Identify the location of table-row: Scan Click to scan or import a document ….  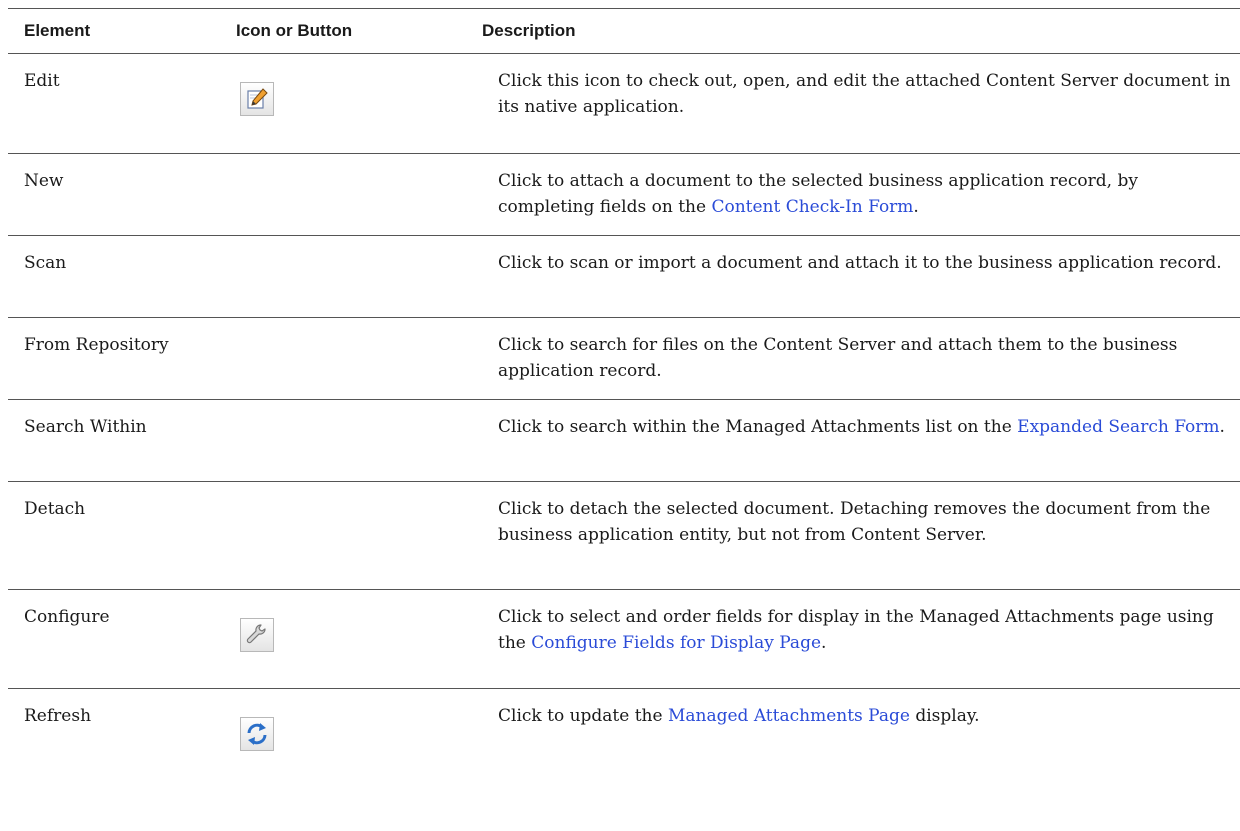
(624, 276).